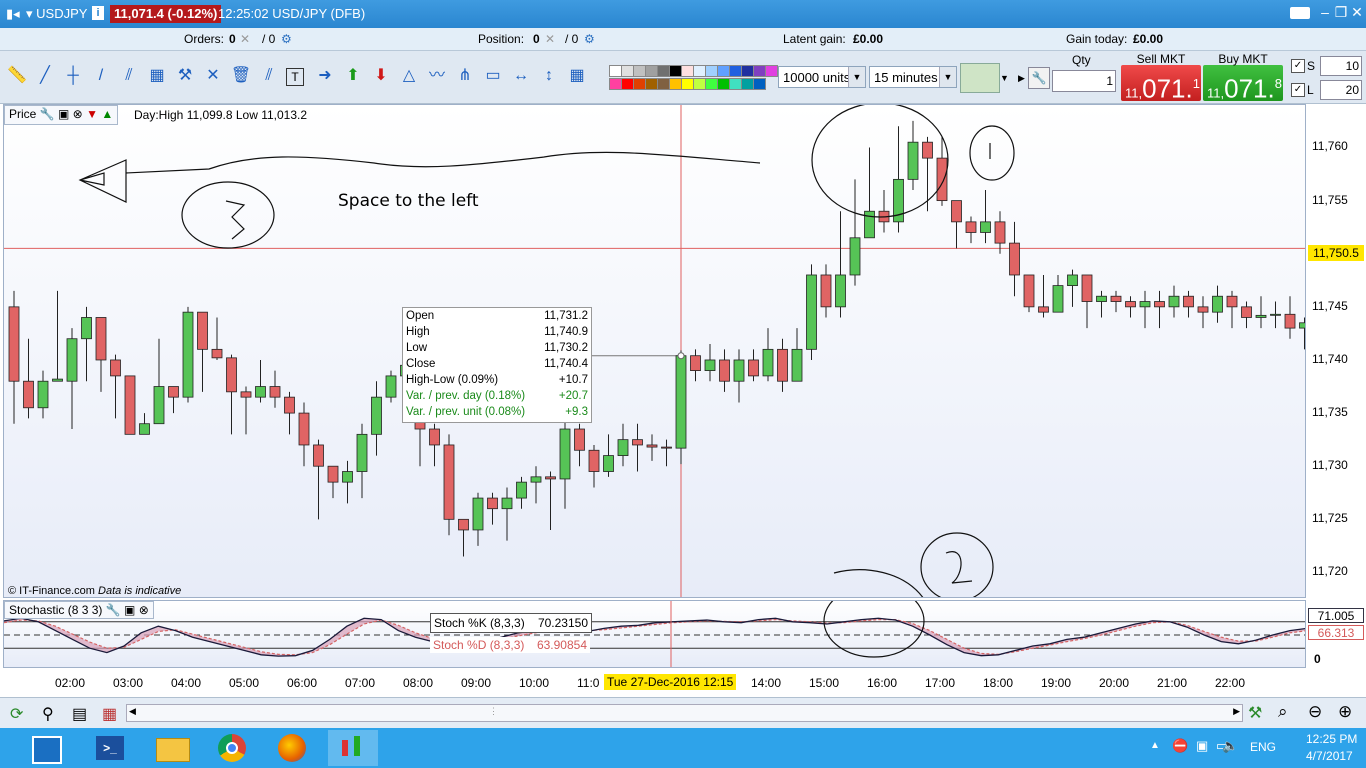  I want to click on info-icon: i, so click(98, 13).